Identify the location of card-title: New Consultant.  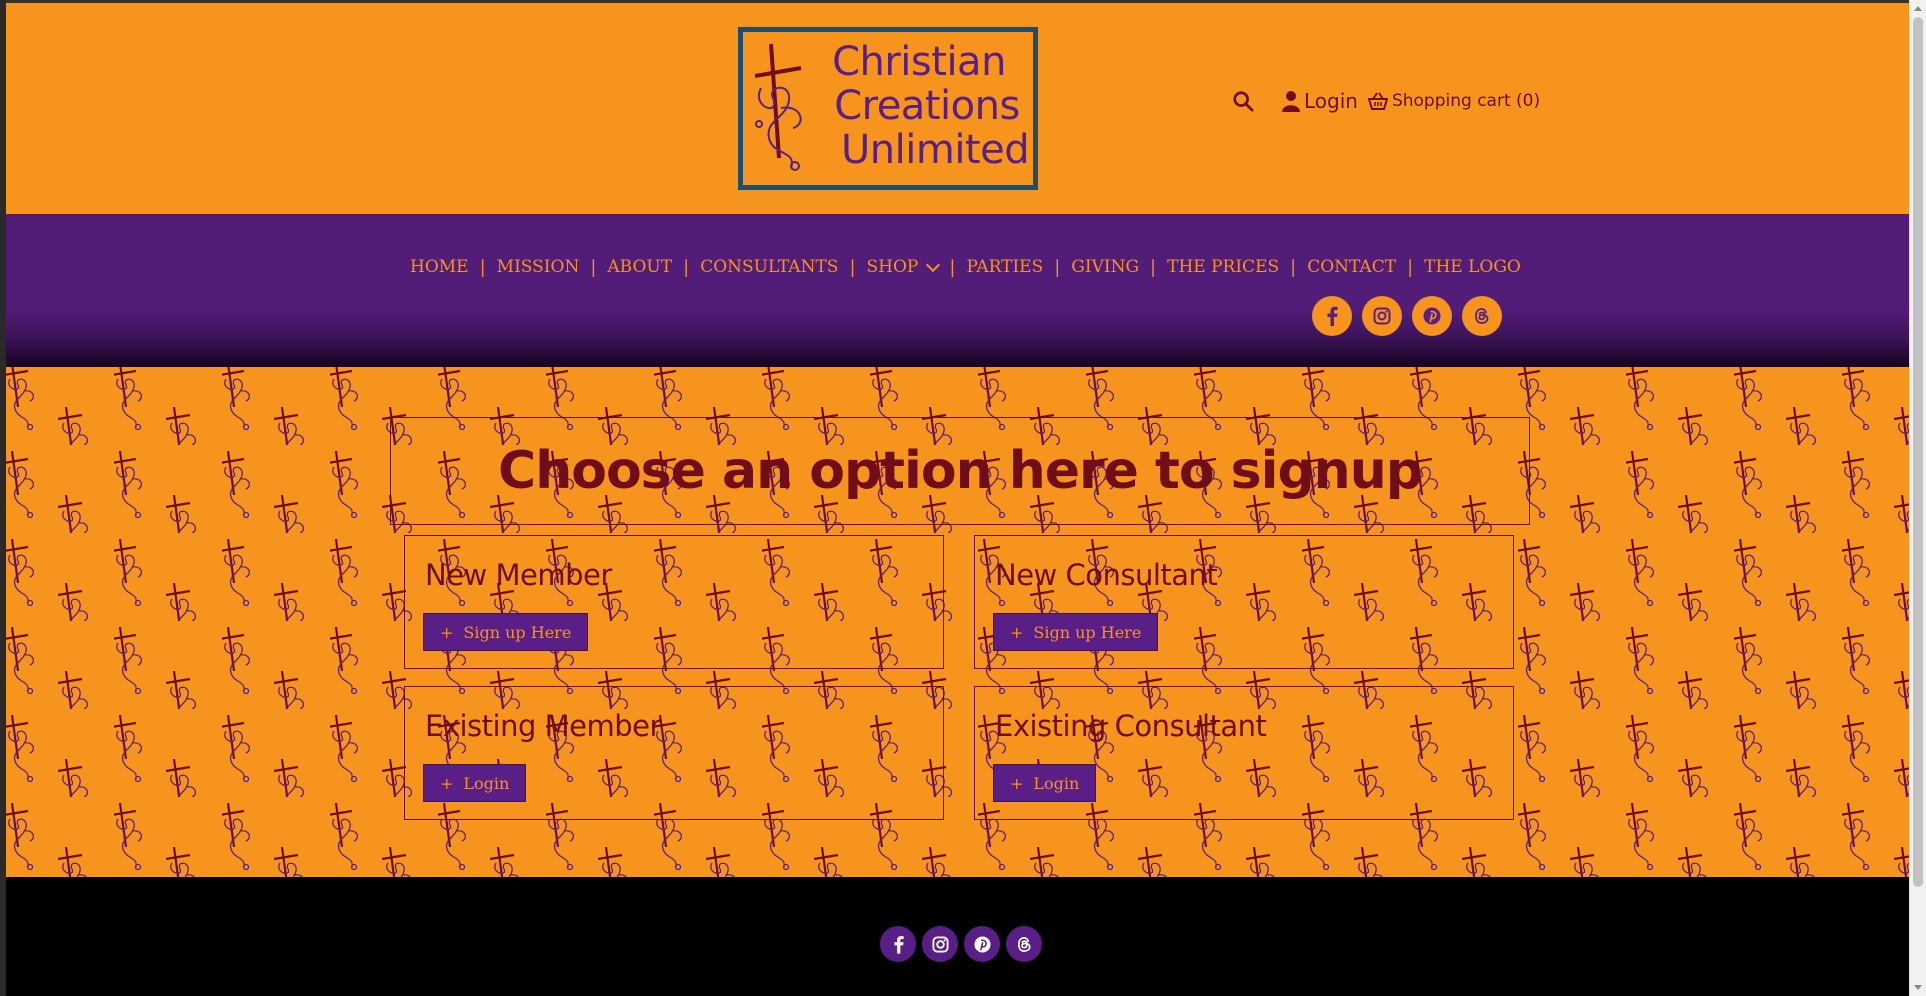
(1106, 575).